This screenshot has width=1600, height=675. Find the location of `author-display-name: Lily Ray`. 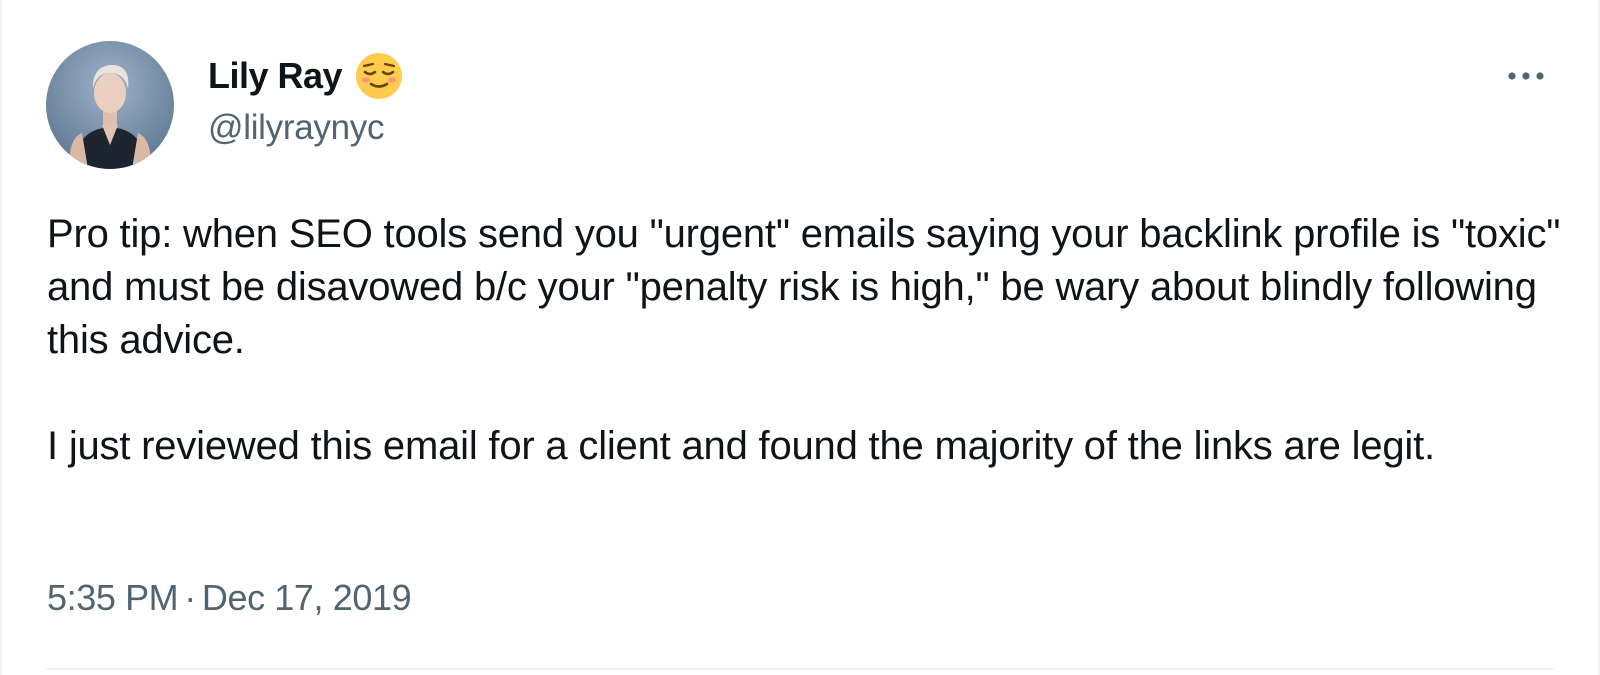

author-display-name: Lily Ray is located at coordinates (275, 76).